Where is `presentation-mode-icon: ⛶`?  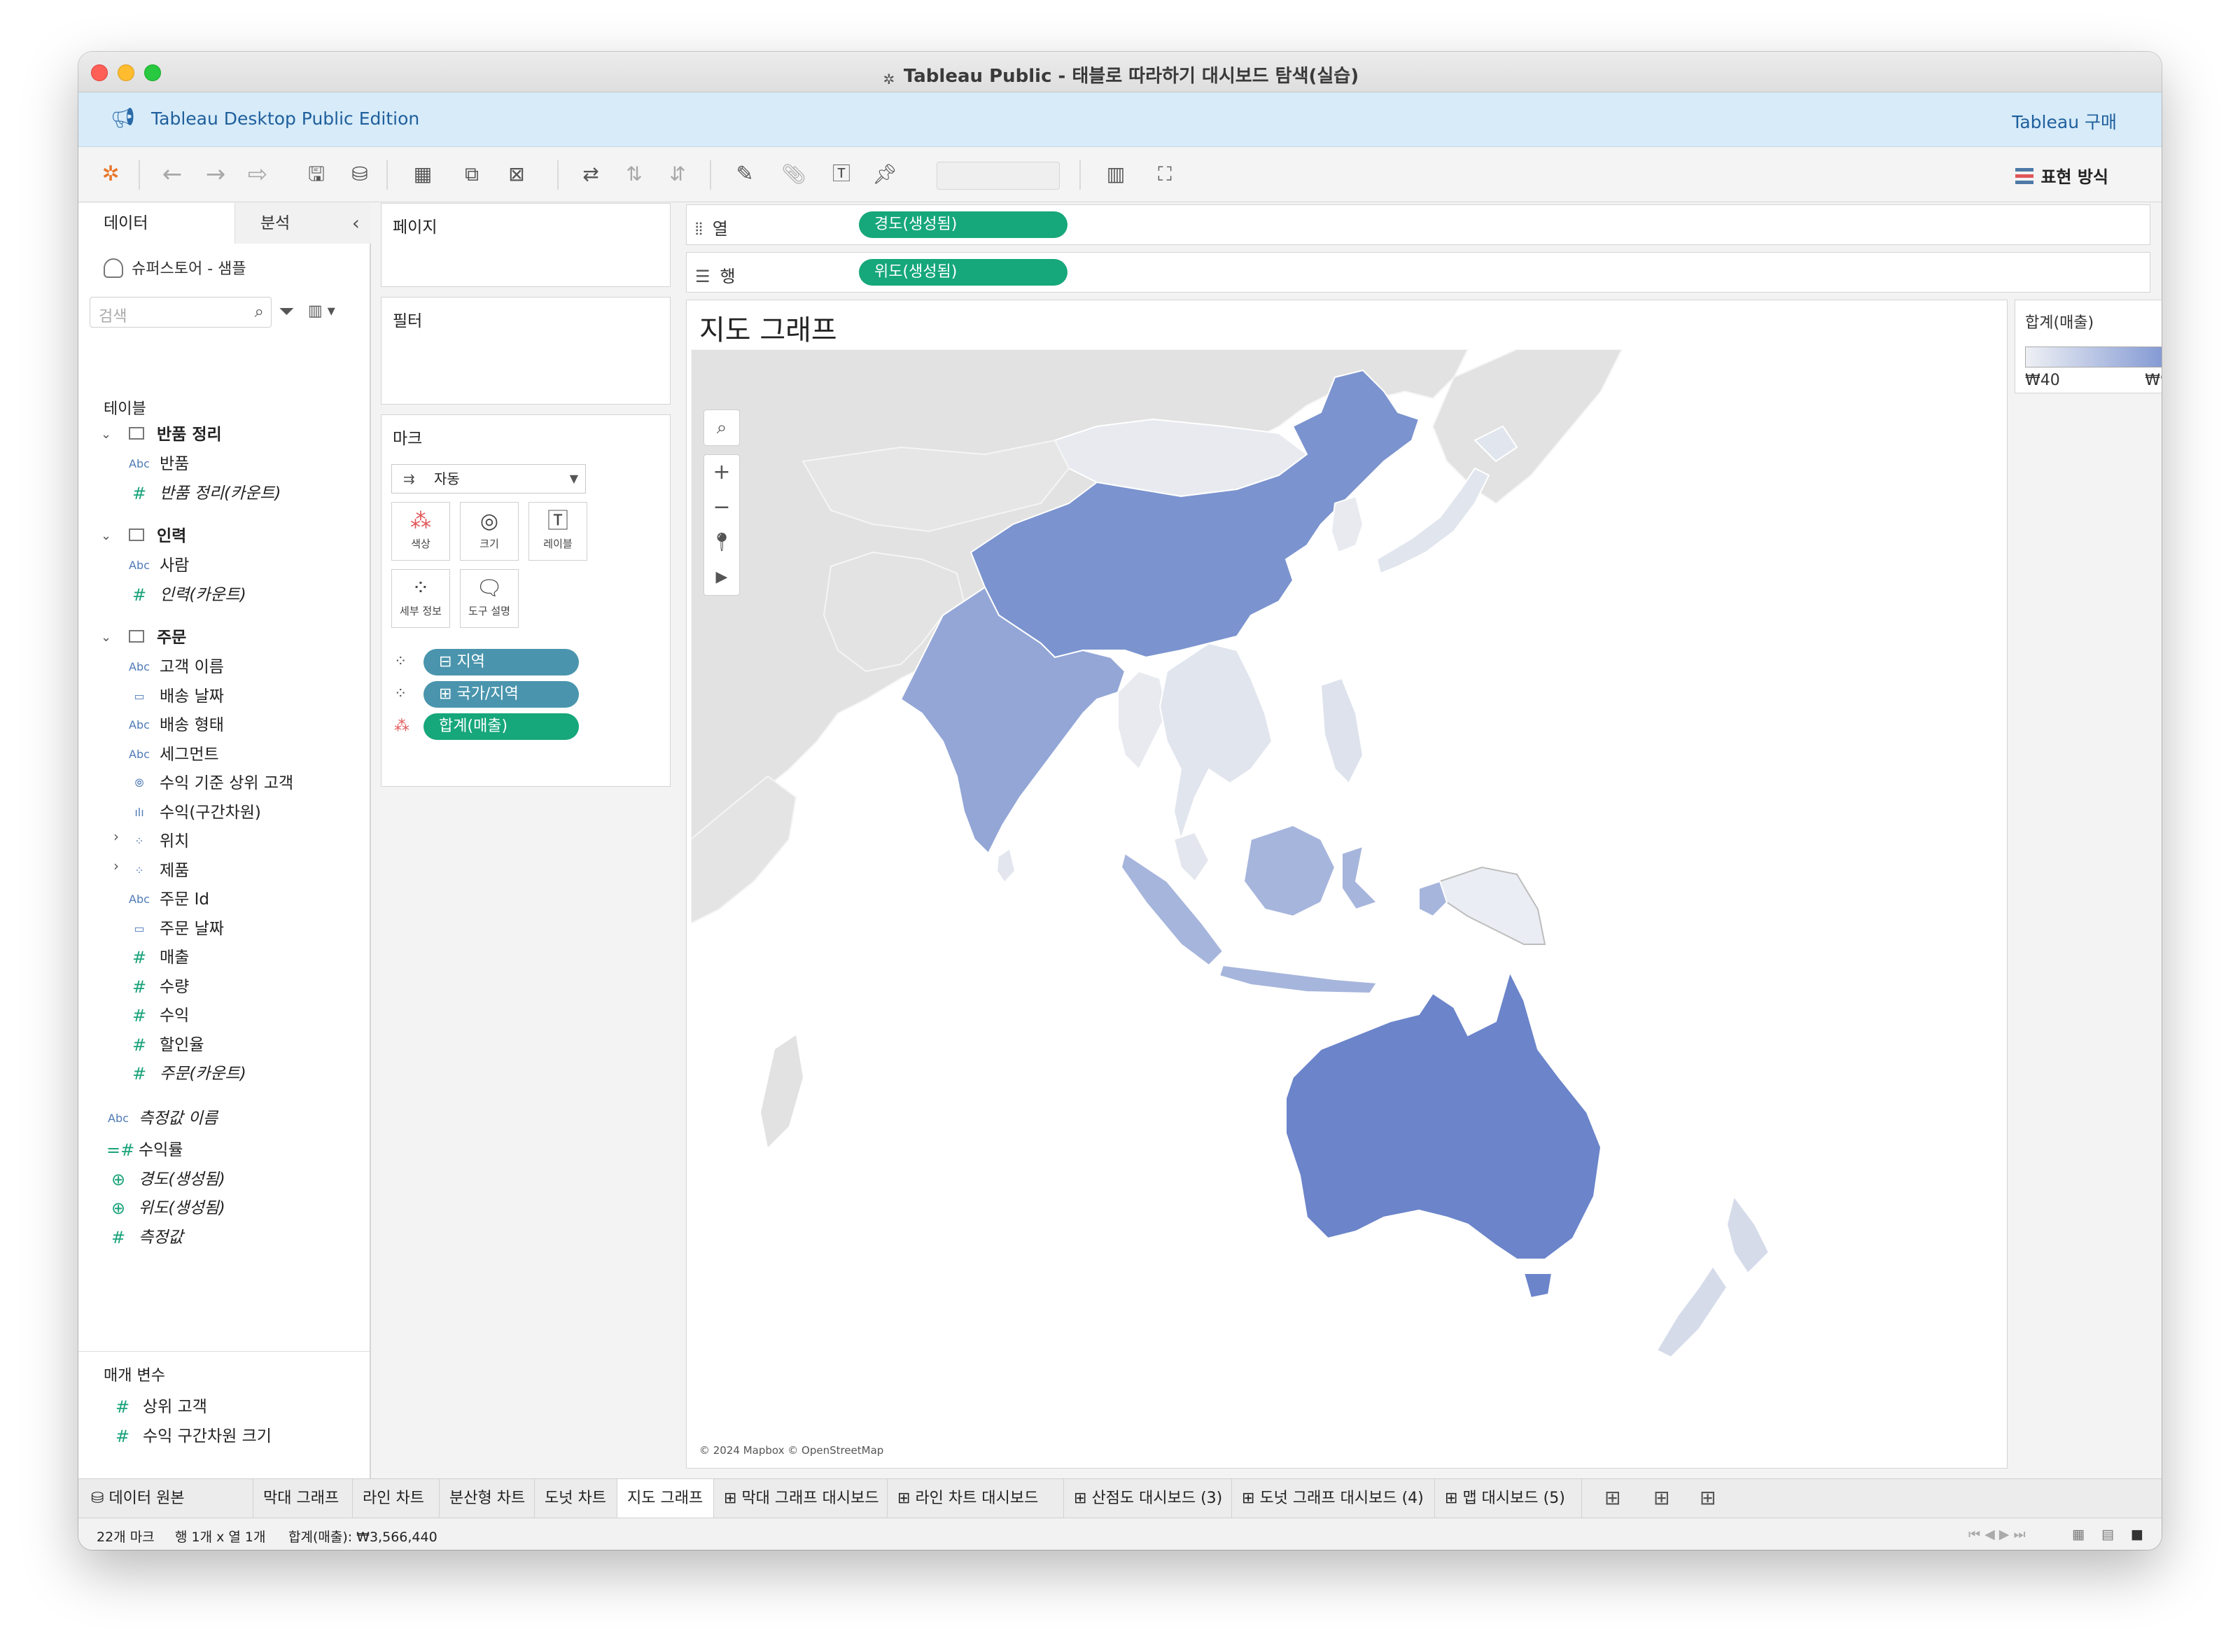 presentation-mode-icon: ⛶ is located at coordinates (1164, 174).